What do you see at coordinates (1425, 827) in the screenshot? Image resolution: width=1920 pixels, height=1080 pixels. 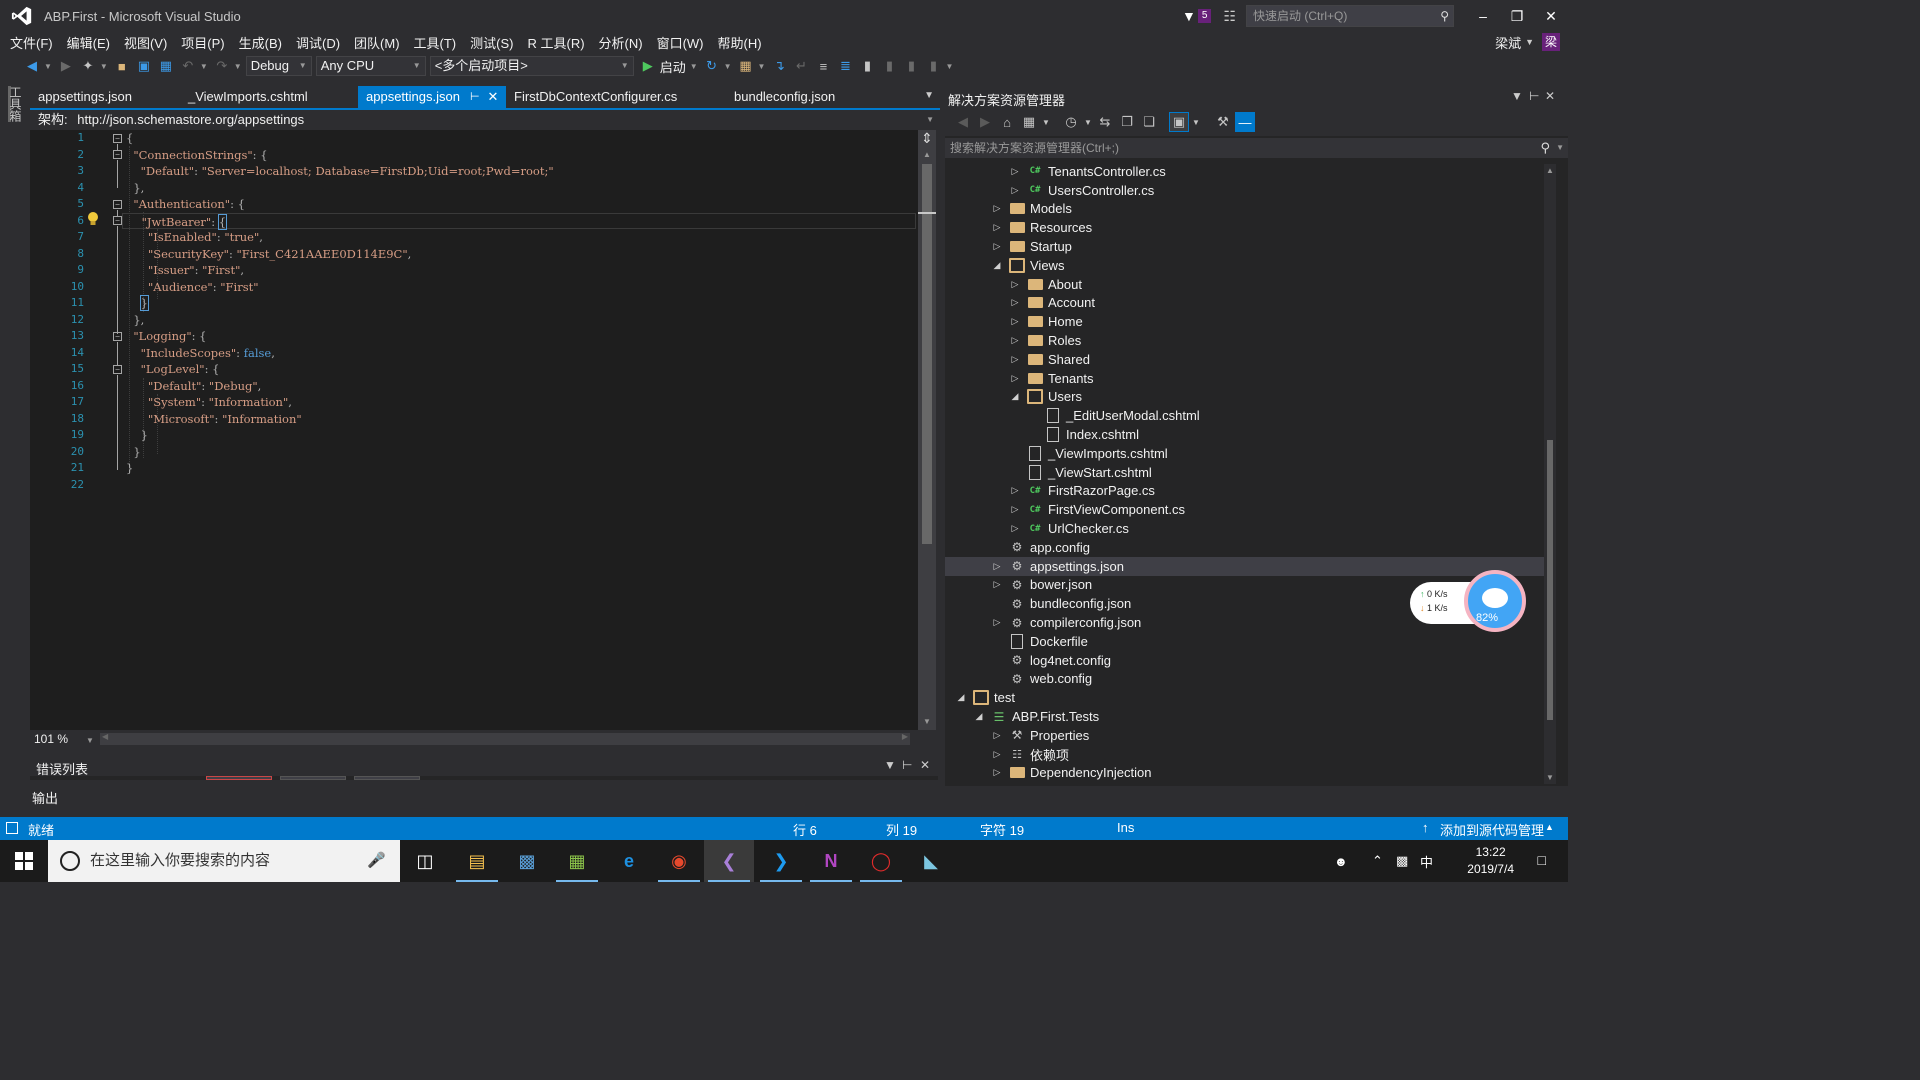 I see `source-control-up-icon: ↑` at bounding box center [1425, 827].